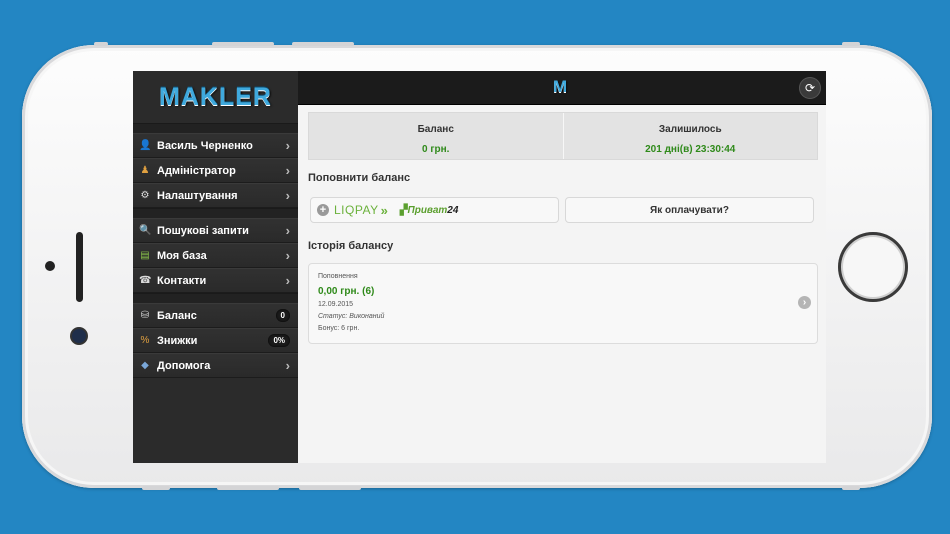 This screenshot has width=950, height=534. I want to click on logo-area: MAKLER, so click(215, 97).